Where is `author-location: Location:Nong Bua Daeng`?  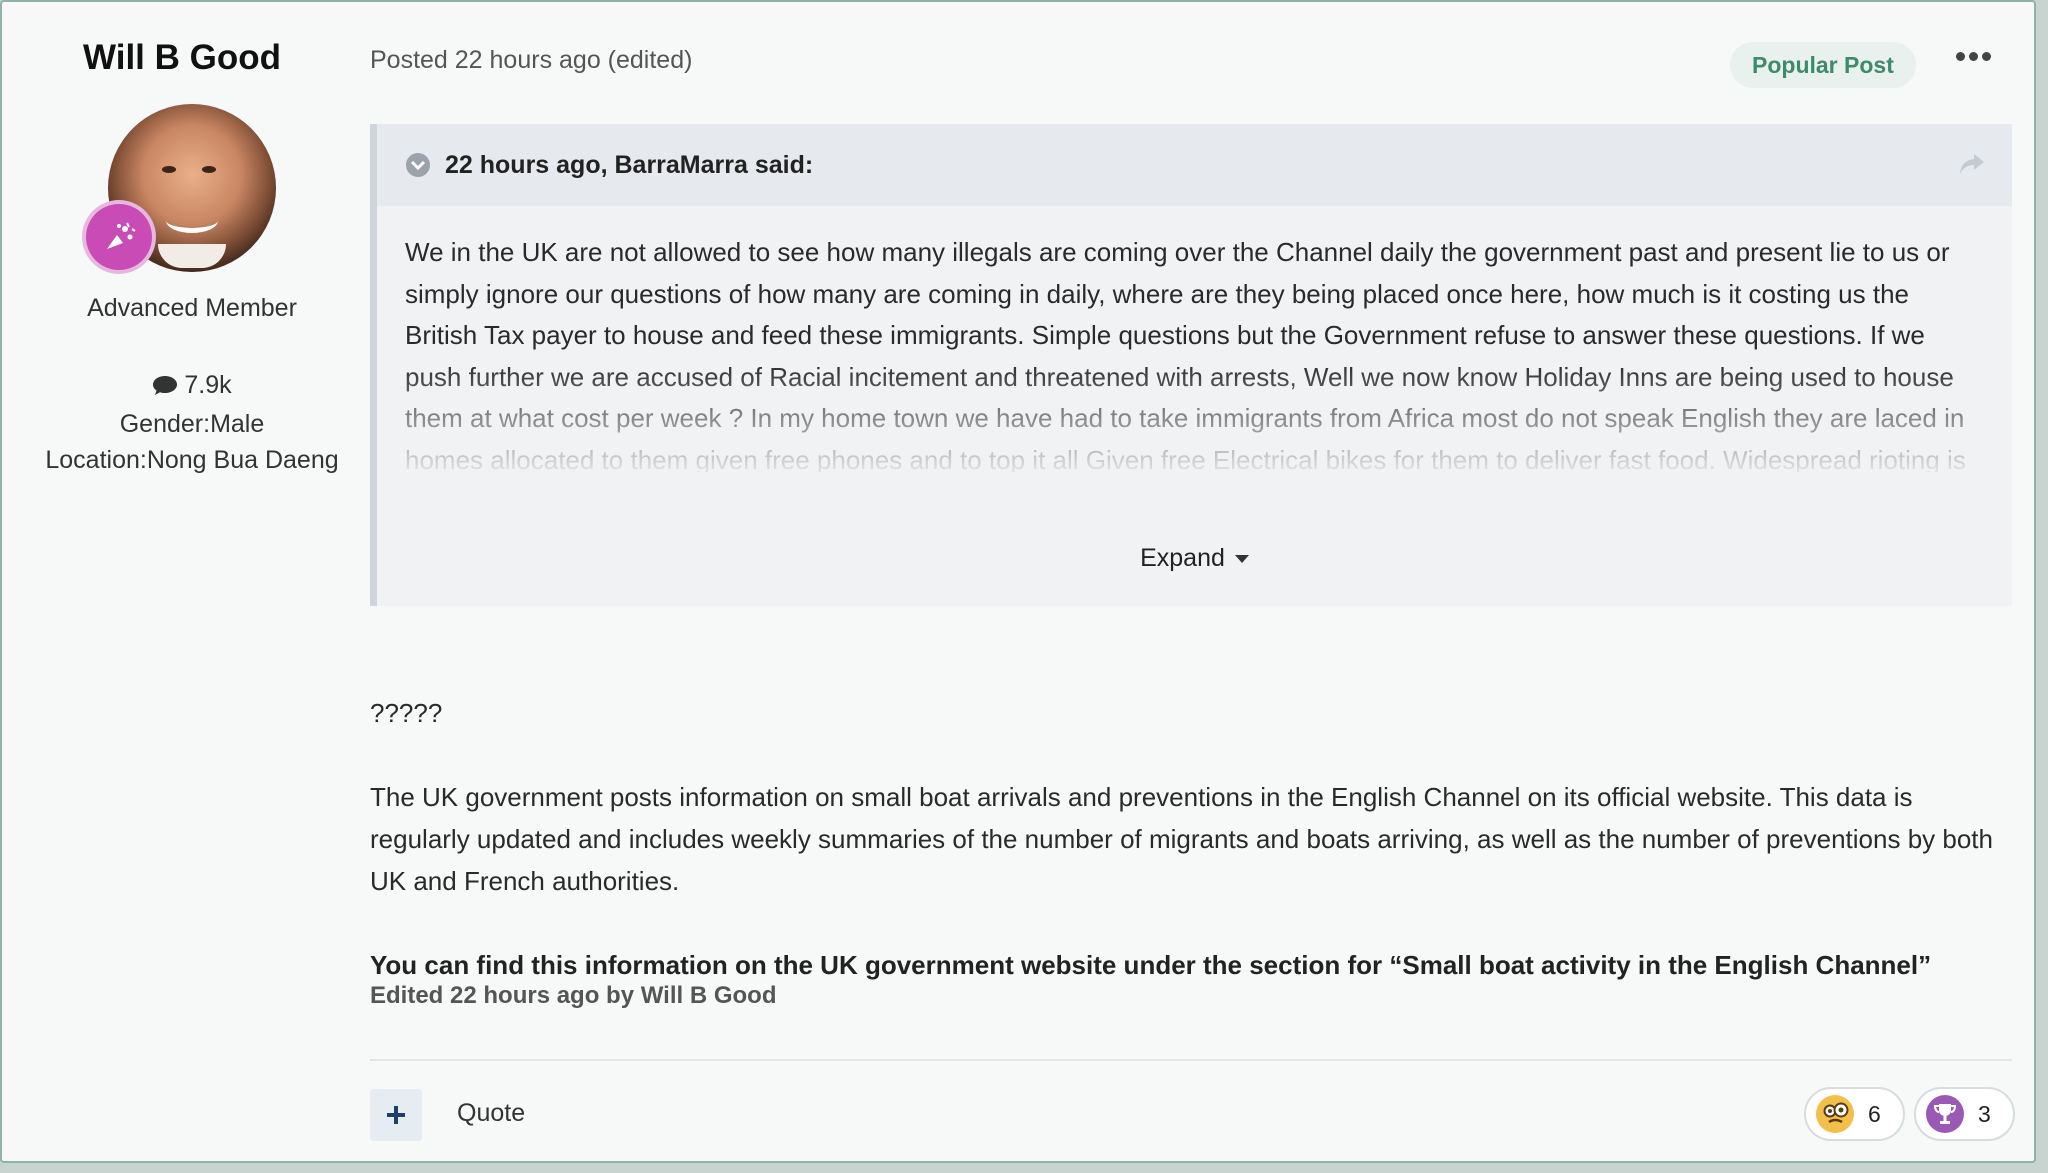
author-location: Location:Nong Bua Daeng is located at coordinates (192, 460).